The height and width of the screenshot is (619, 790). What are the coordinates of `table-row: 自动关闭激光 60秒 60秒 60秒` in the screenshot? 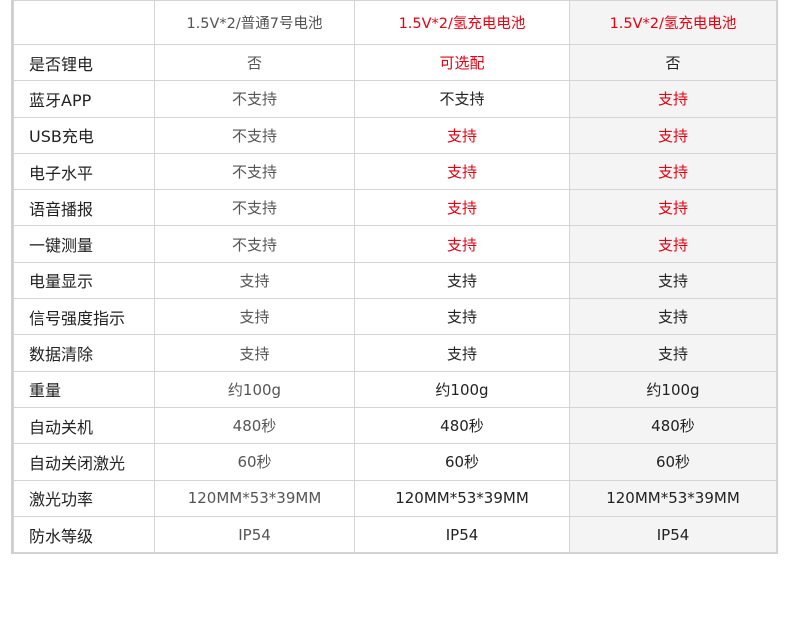 It's located at (395, 462).